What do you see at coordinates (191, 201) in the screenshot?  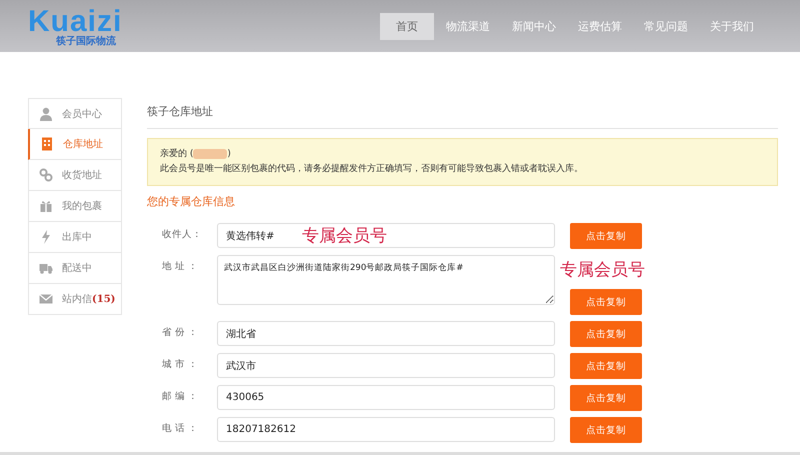 I see `section-title: 您的专属仓库信息` at bounding box center [191, 201].